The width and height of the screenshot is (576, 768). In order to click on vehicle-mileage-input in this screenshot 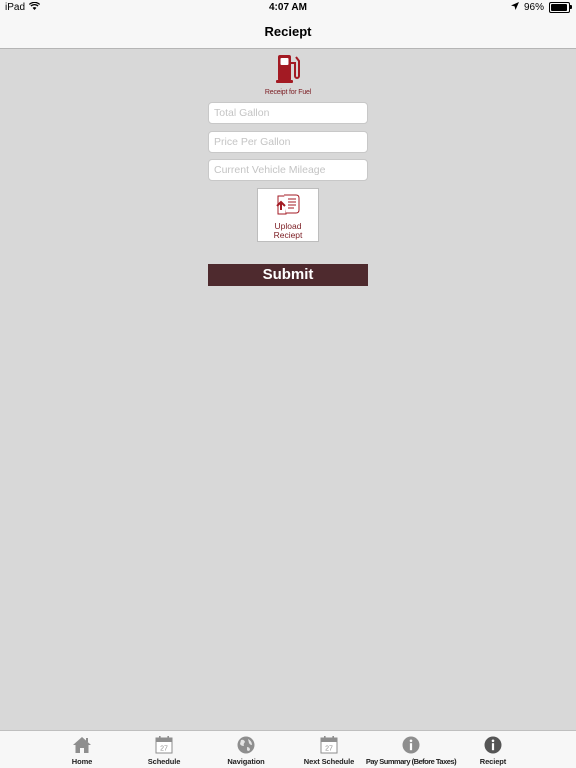, I will do `click(288, 170)`.